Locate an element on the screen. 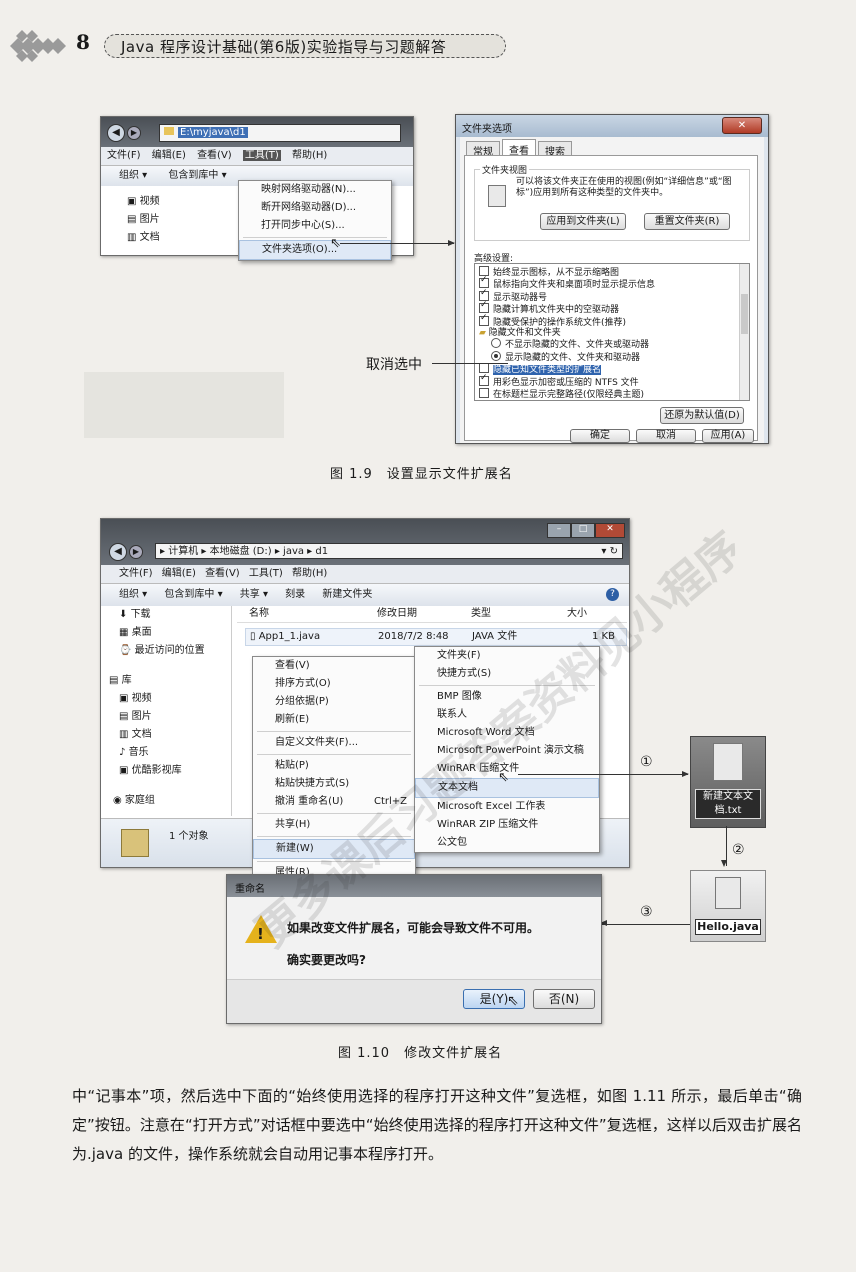  column-date: 修改日期 is located at coordinates (397, 614).